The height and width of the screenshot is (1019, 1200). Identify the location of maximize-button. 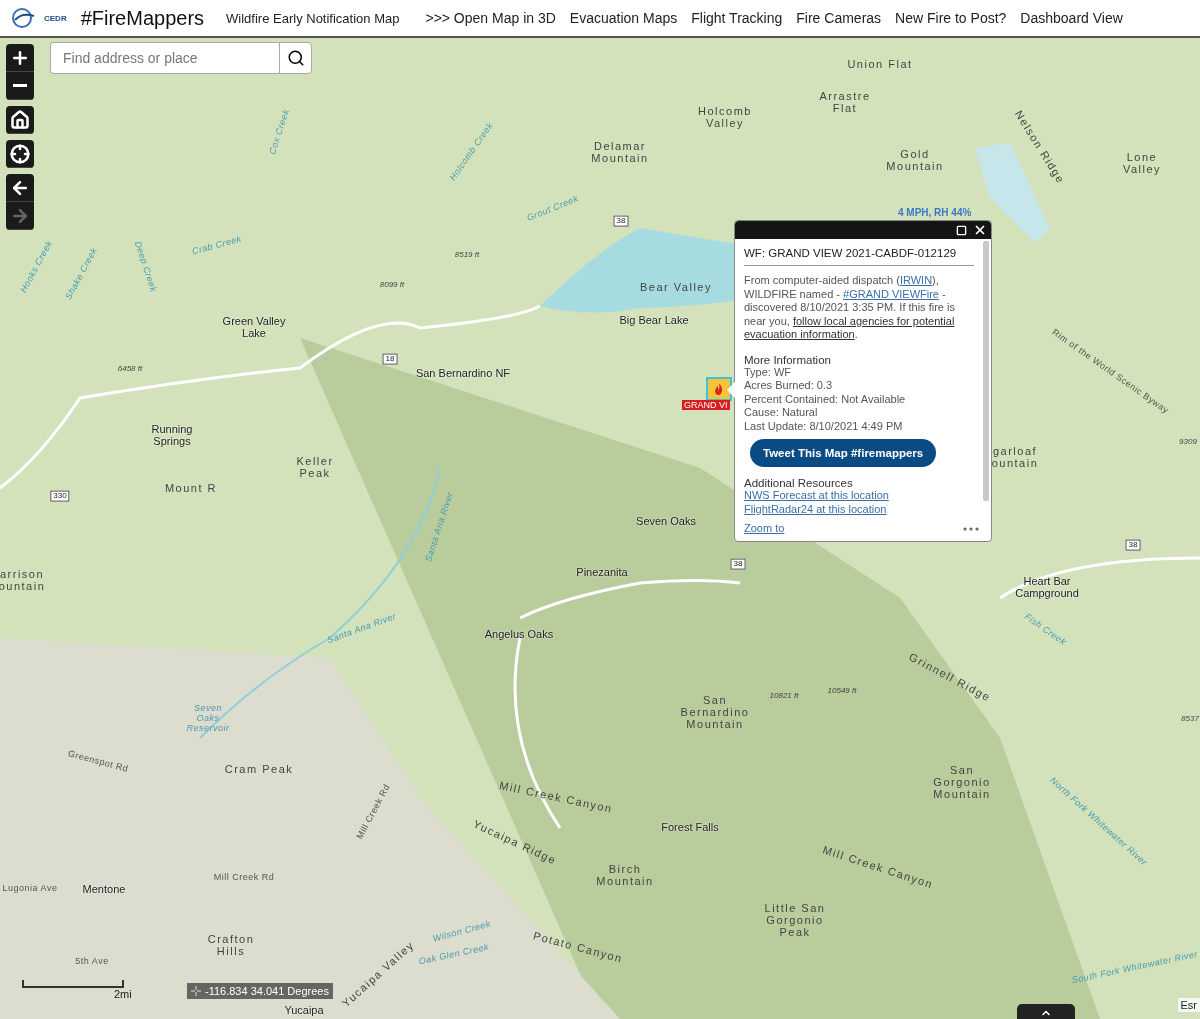
(961, 230).